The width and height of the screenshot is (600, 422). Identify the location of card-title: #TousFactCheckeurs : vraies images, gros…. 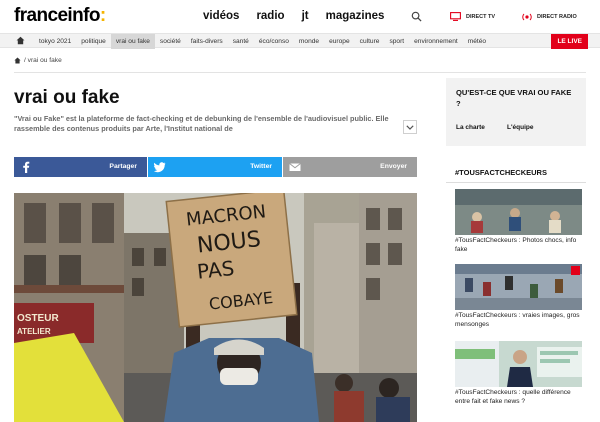
(519, 320).